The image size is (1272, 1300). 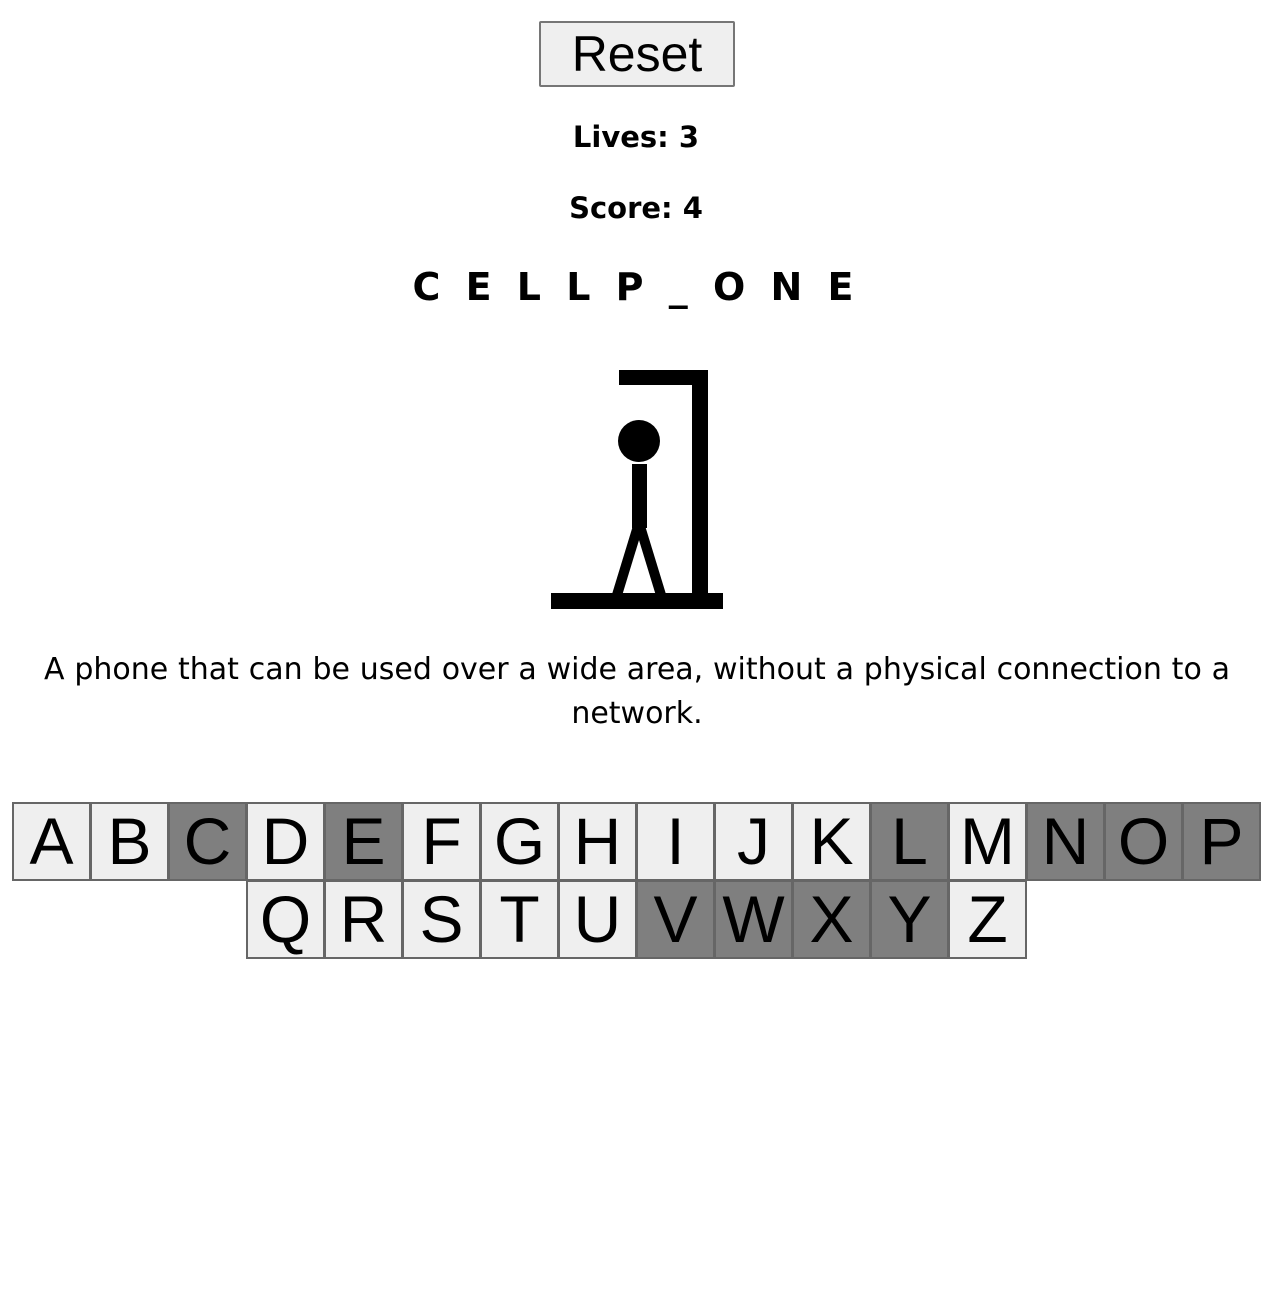 I want to click on key-e: E, so click(x=363, y=841).